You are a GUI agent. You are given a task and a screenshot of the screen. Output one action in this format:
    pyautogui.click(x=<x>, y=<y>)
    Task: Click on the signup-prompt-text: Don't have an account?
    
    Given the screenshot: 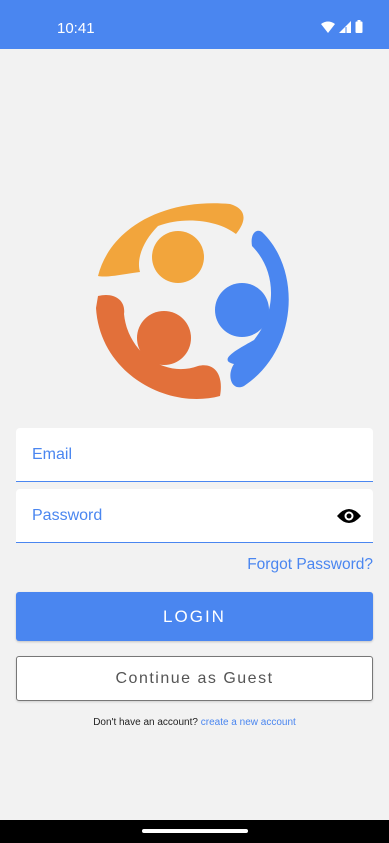 What is the action you would take?
    pyautogui.click(x=145, y=722)
    